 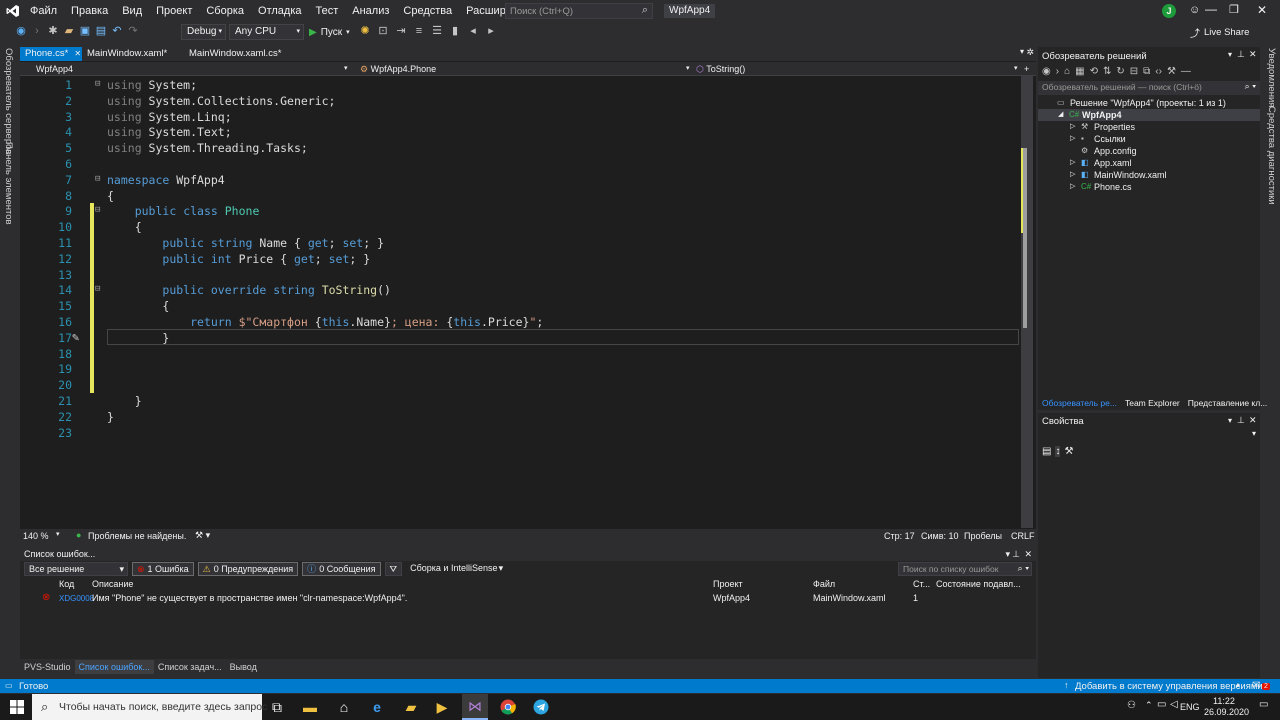 What do you see at coordinates (43, 11) in the screenshot?
I see `menu-item: Файл` at bounding box center [43, 11].